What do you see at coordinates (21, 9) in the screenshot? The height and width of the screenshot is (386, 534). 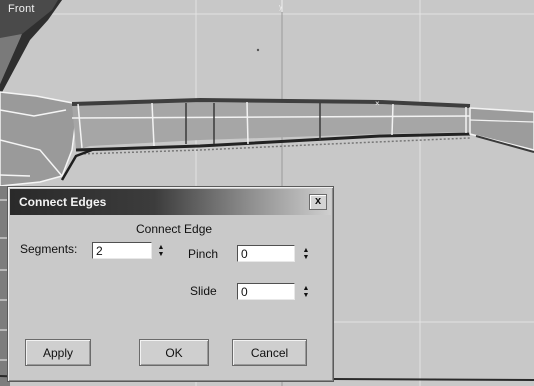 I see `viewport-label: Front` at bounding box center [21, 9].